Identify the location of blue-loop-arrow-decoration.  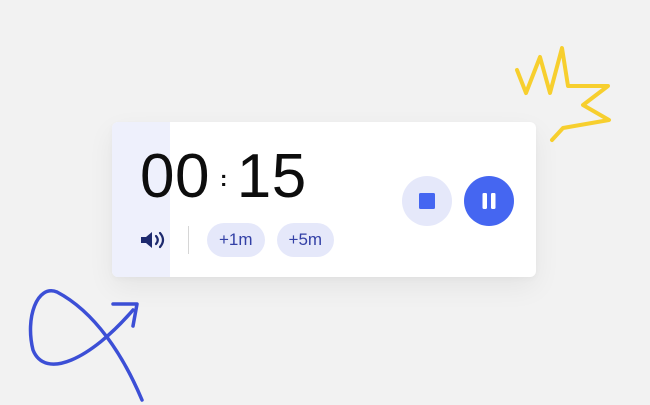
(86, 345).